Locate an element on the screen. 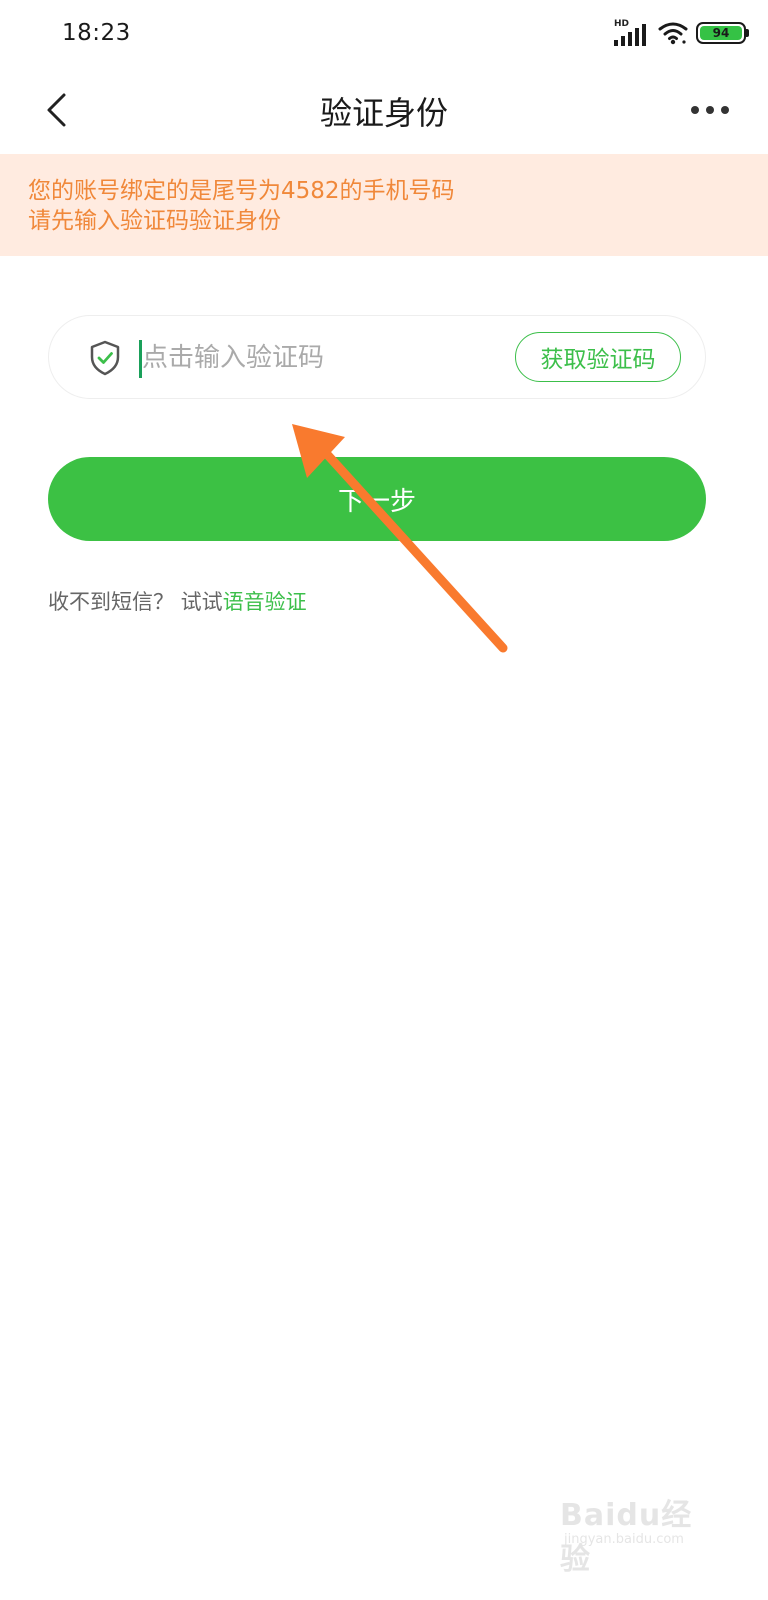 This screenshot has height=1600, width=768. watermark-url: jingyan.baidu.com is located at coordinates (624, 1539).